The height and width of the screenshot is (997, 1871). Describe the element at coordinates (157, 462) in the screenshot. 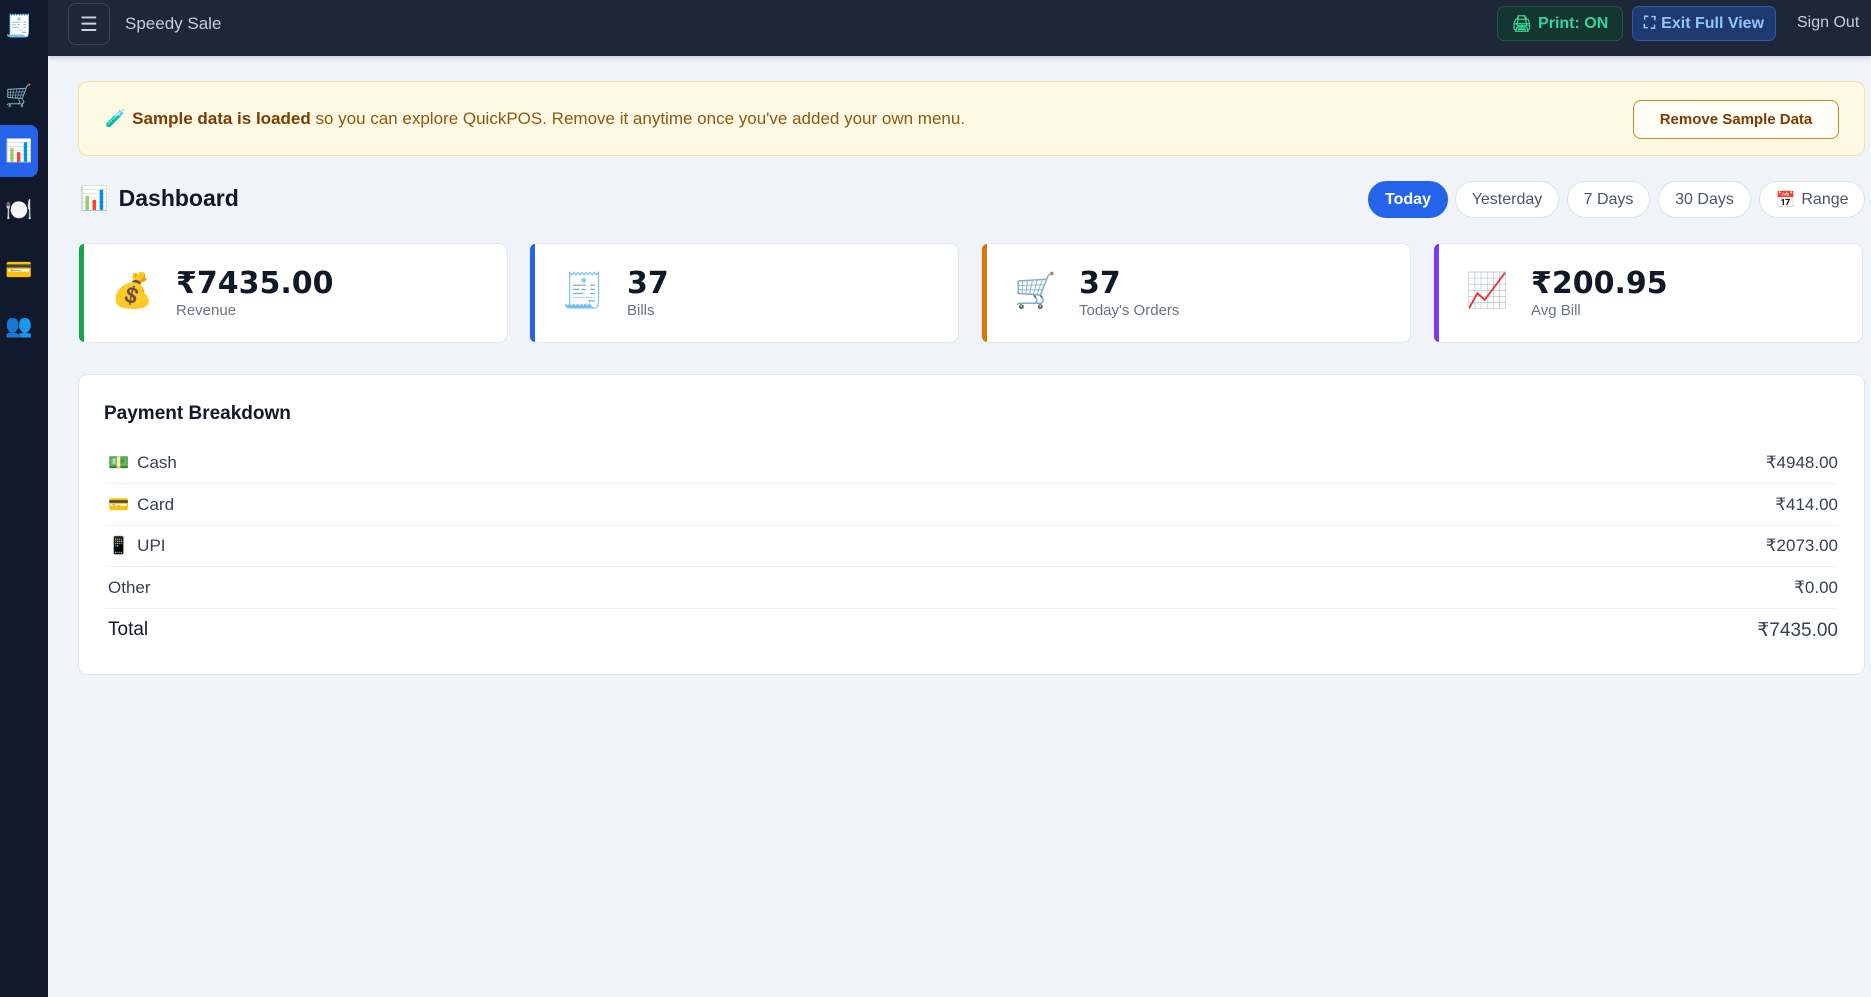

I see `payment-method-label: Cash` at that location.